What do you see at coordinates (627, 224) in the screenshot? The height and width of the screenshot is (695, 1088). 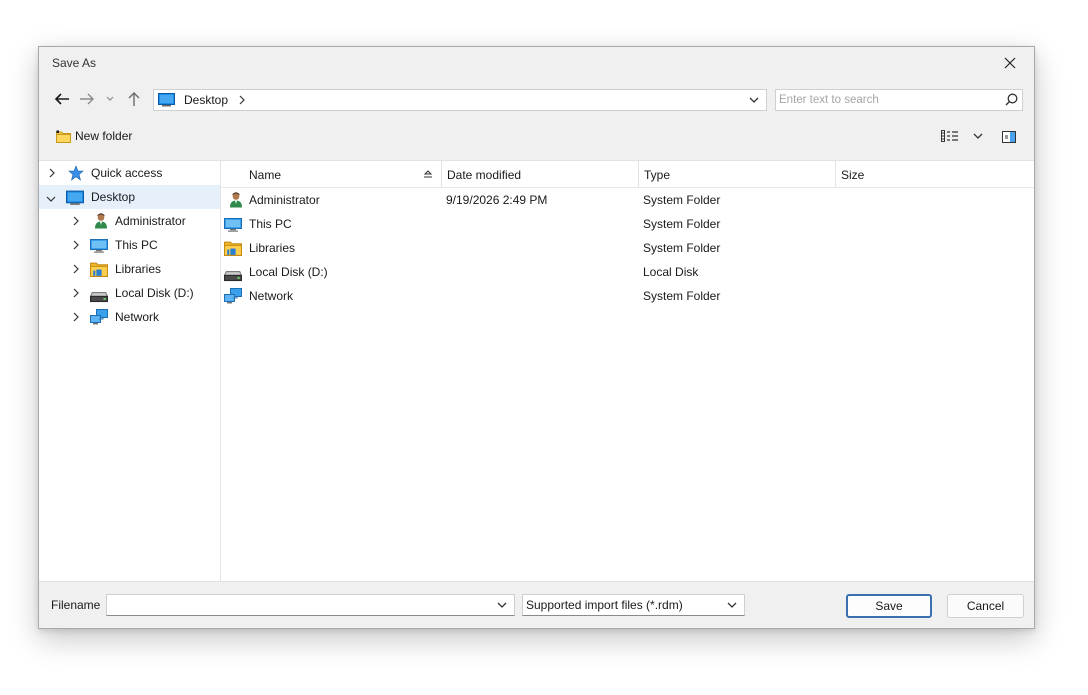 I see `file-row-this-pc: This PC System Folder` at bounding box center [627, 224].